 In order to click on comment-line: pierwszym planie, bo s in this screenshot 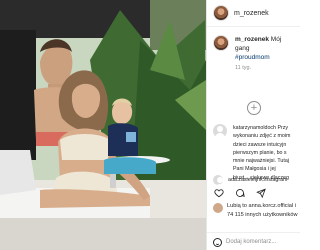, I will do `click(260, 152)`.